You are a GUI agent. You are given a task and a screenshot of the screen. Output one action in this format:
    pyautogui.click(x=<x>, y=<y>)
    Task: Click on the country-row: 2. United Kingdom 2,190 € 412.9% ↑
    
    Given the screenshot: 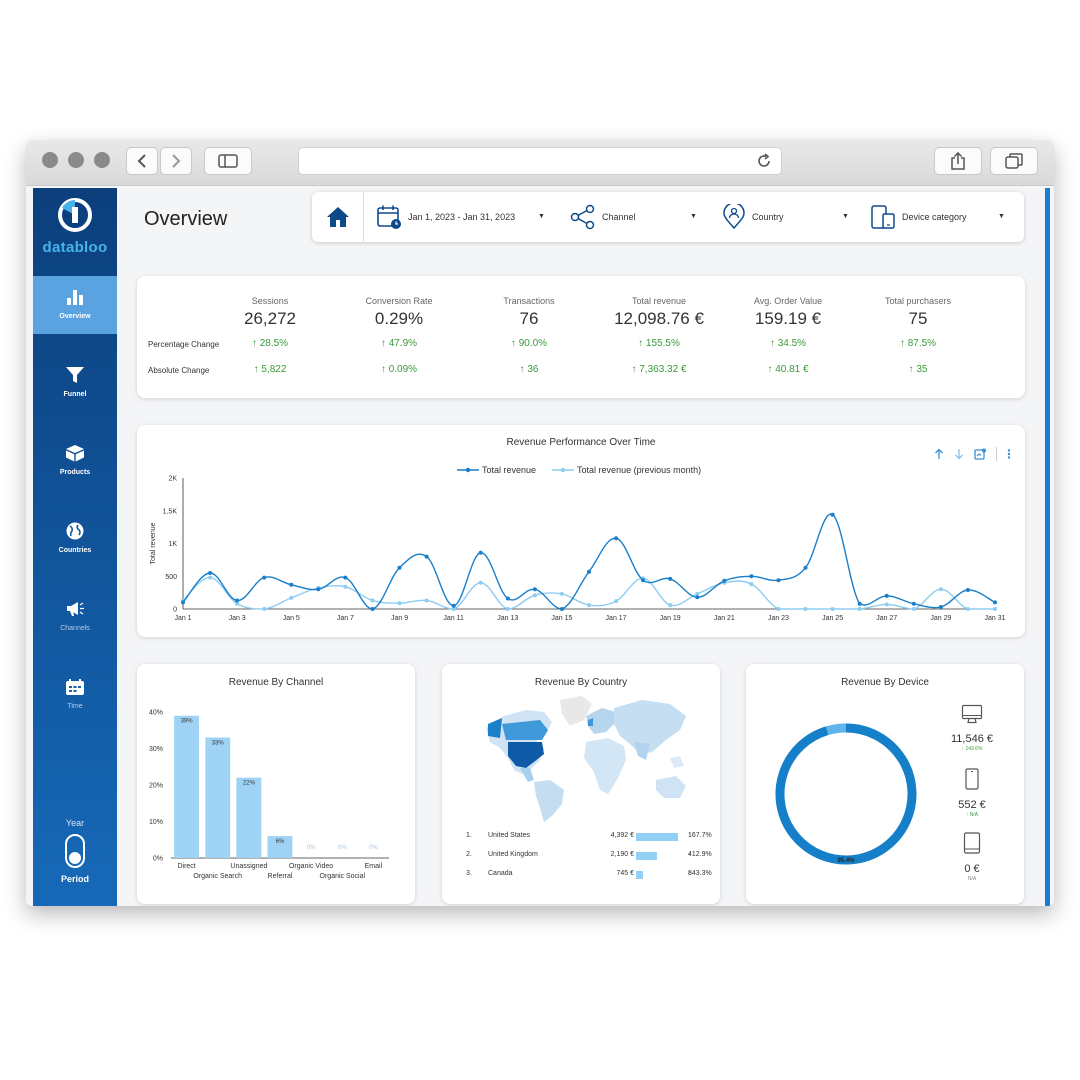 What is the action you would take?
    pyautogui.click(x=589, y=858)
    